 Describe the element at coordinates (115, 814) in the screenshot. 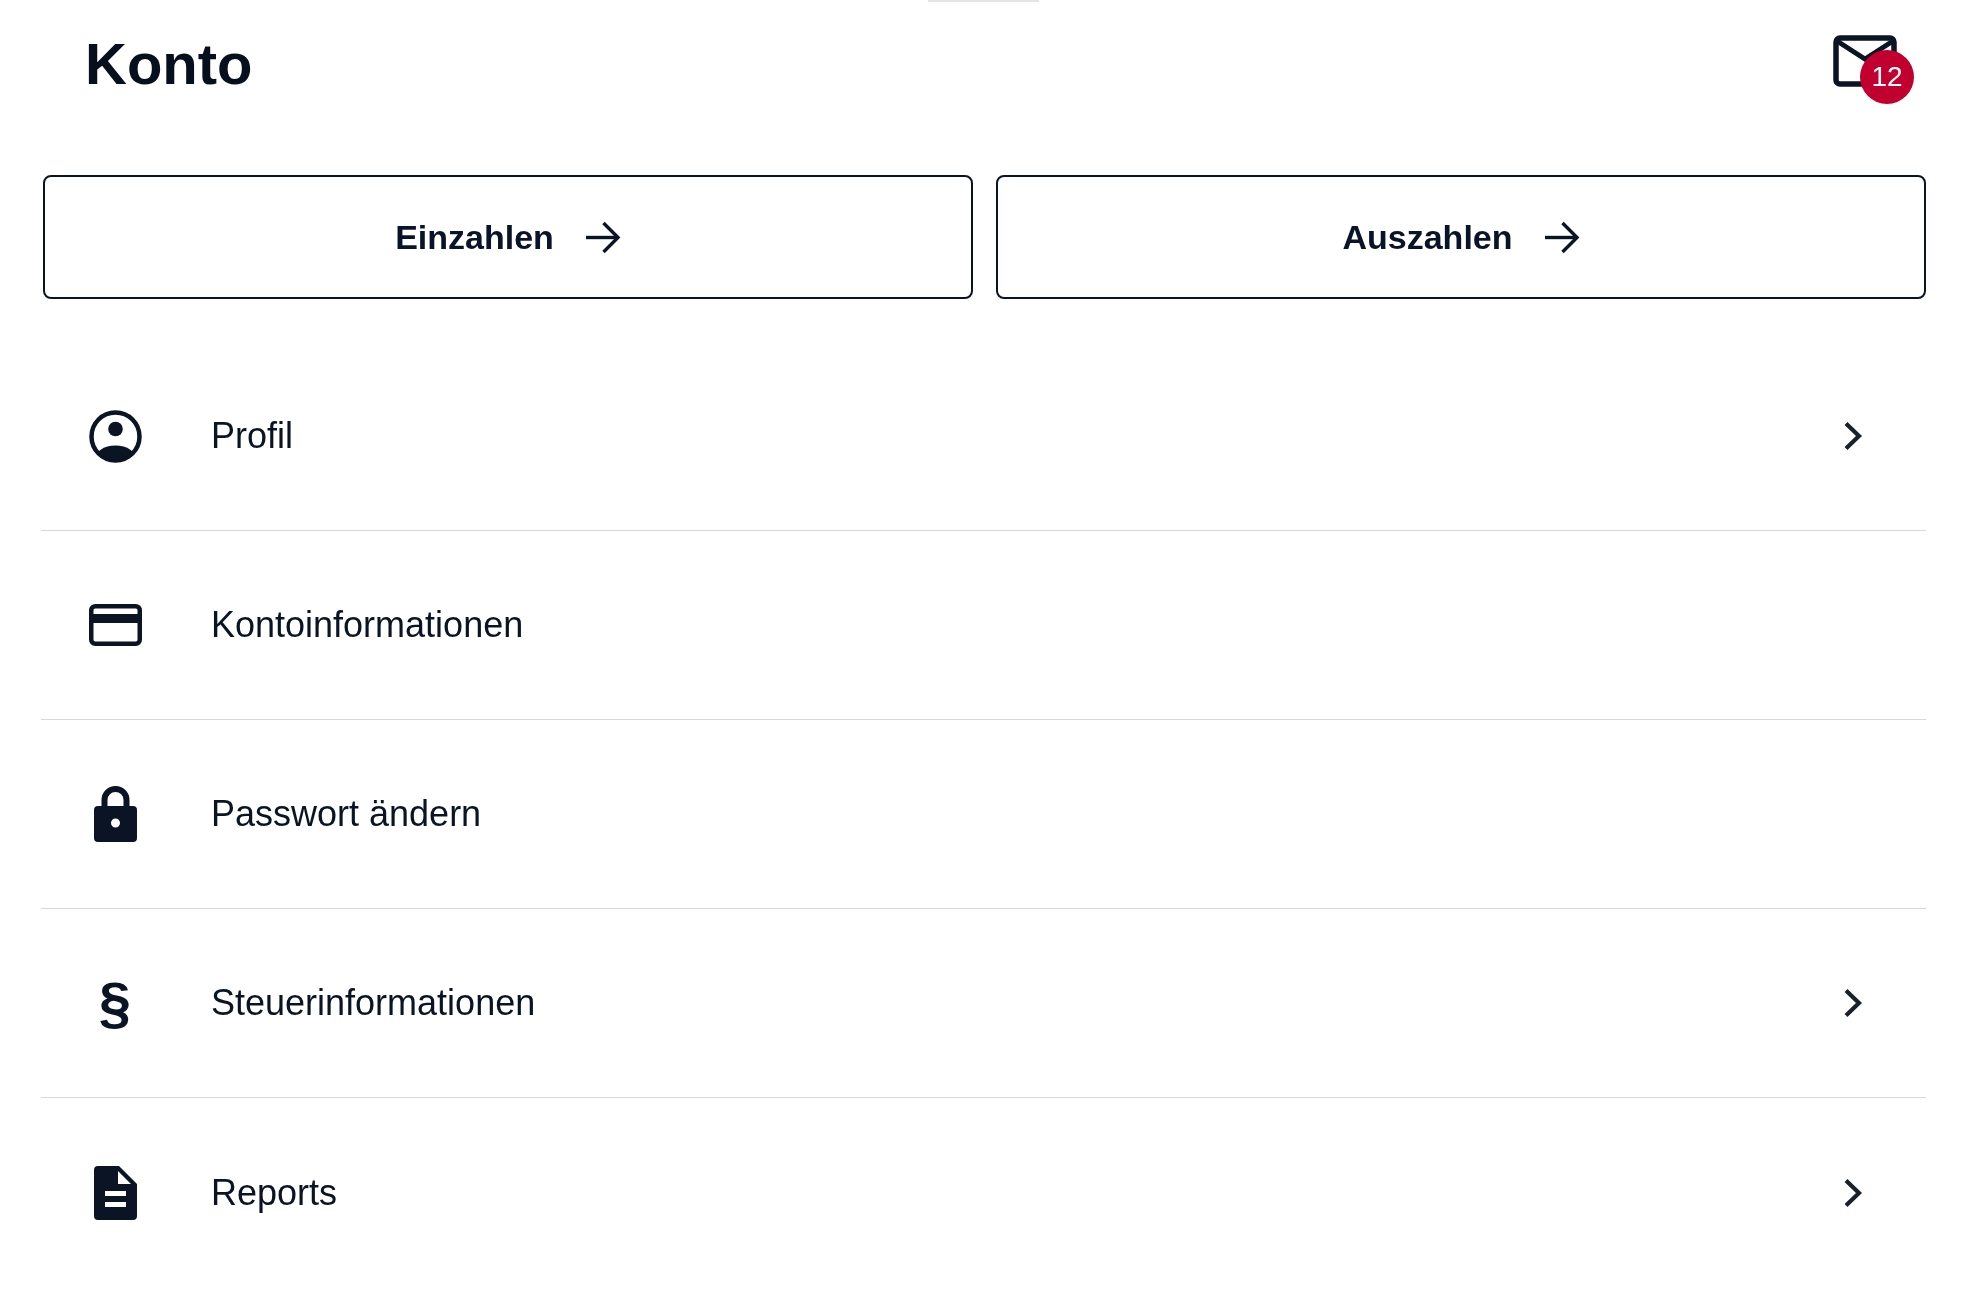

I see `lock-icon` at that location.